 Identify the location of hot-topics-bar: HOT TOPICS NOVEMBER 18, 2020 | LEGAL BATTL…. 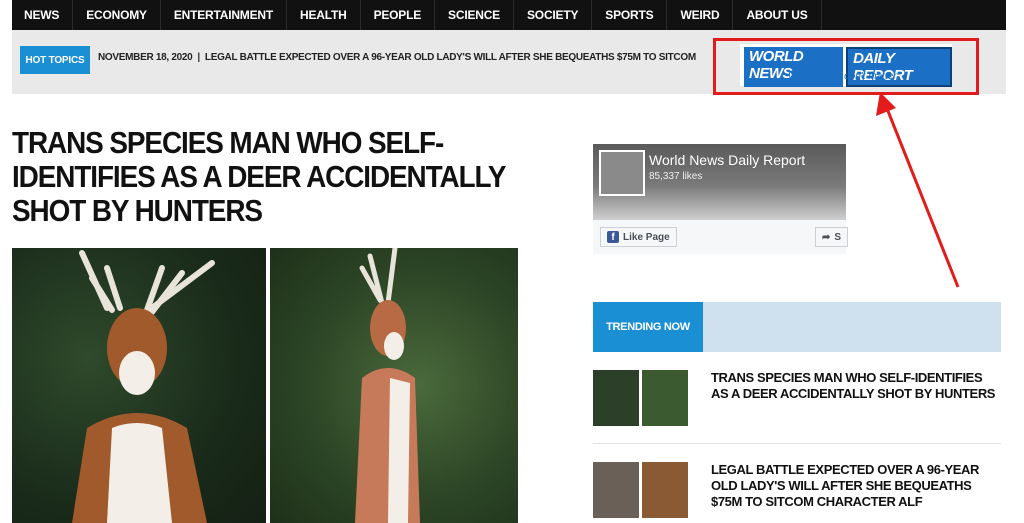
(509, 62).